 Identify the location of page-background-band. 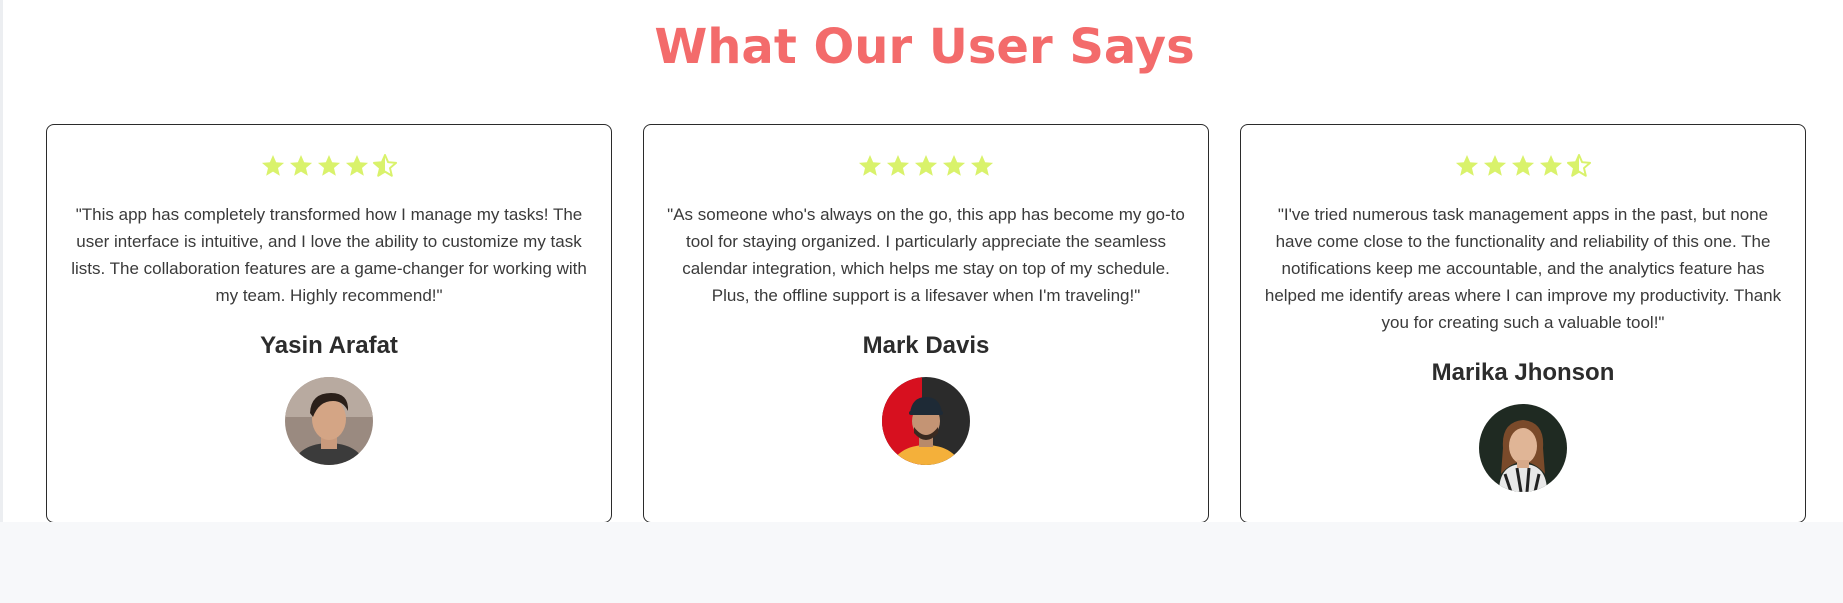
(921, 562).